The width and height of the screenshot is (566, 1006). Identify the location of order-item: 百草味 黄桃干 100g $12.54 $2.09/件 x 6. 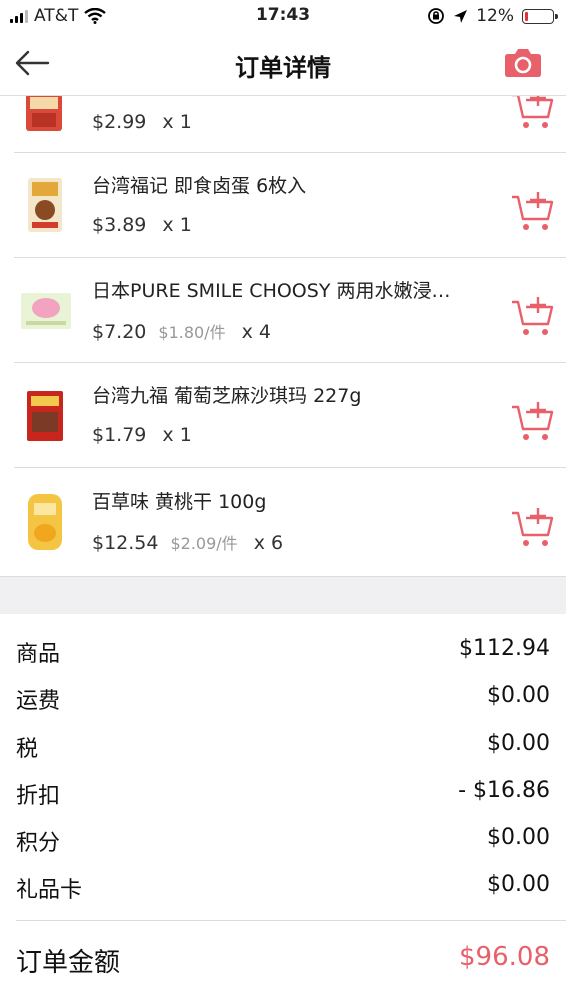
(283, 522).